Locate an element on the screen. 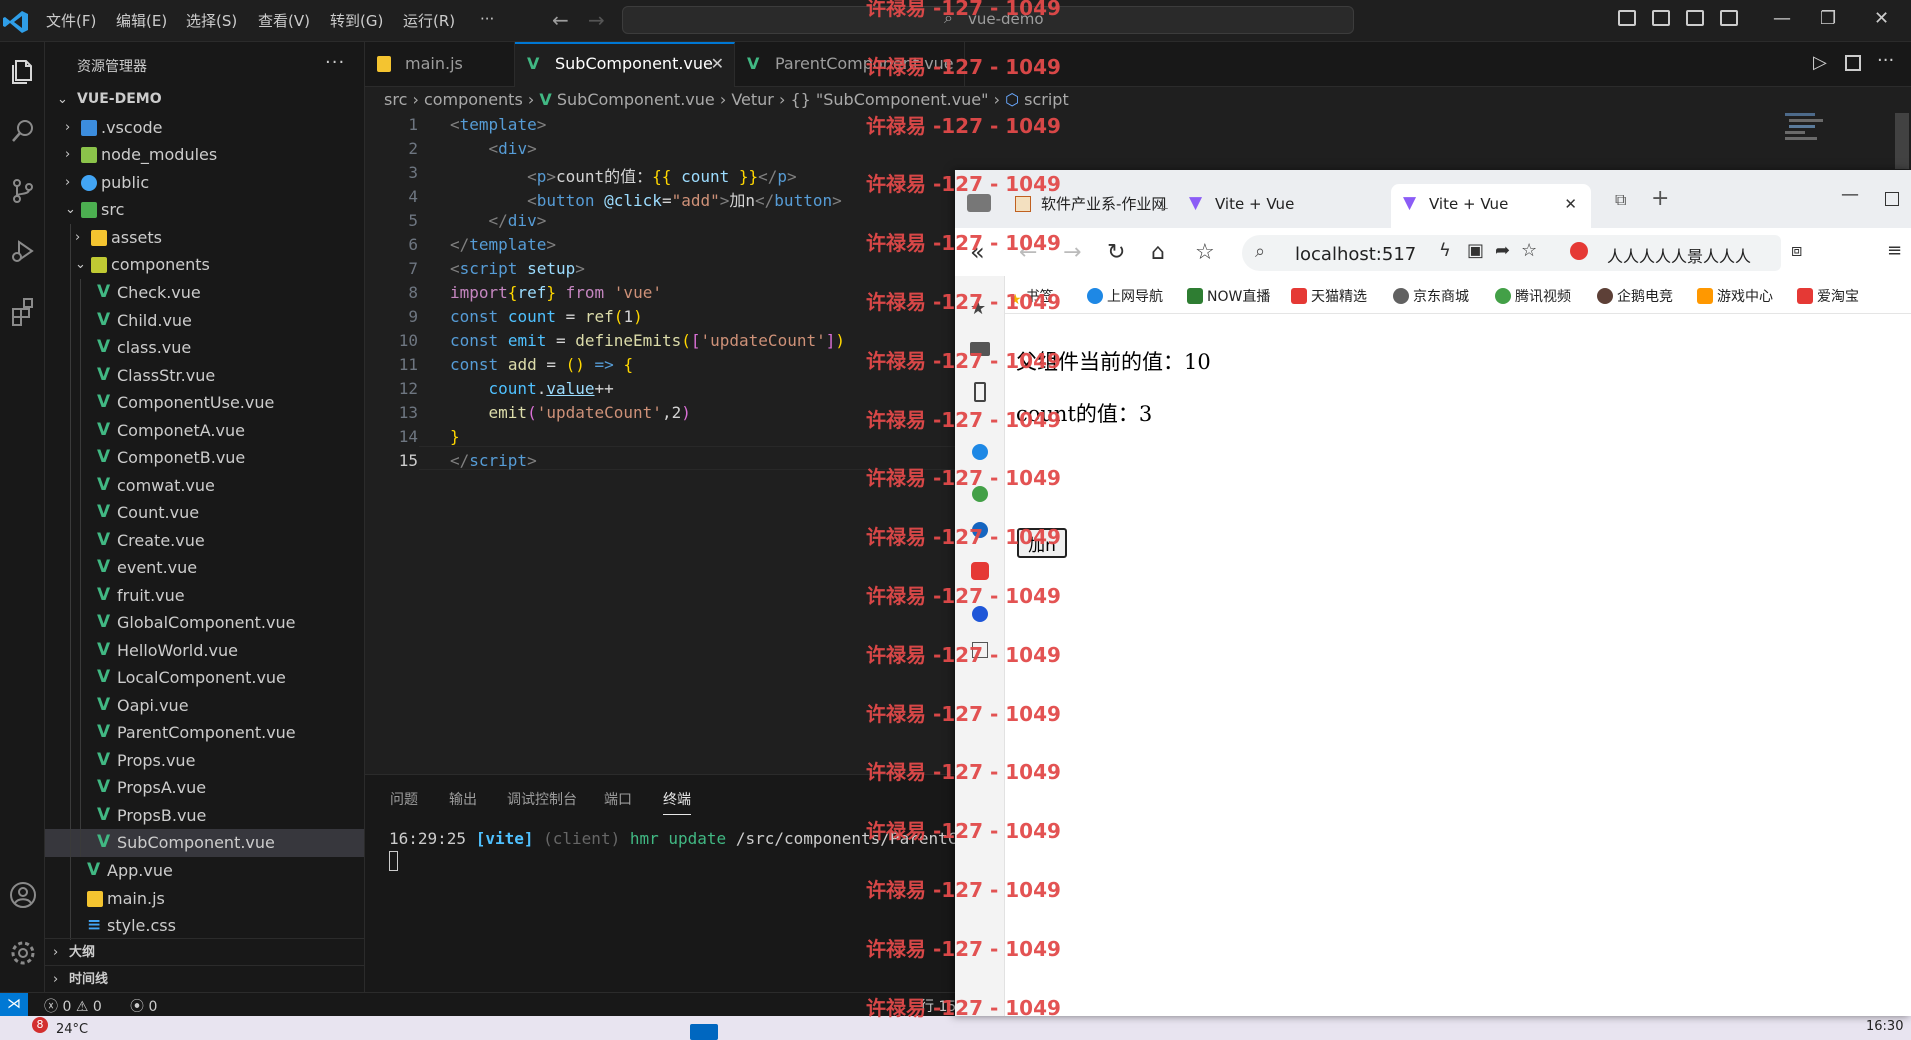 The width and height of the screenshot is (1911, 1040). search-text: 人人人人人景人人人 is located at coordinates (1679, 255).